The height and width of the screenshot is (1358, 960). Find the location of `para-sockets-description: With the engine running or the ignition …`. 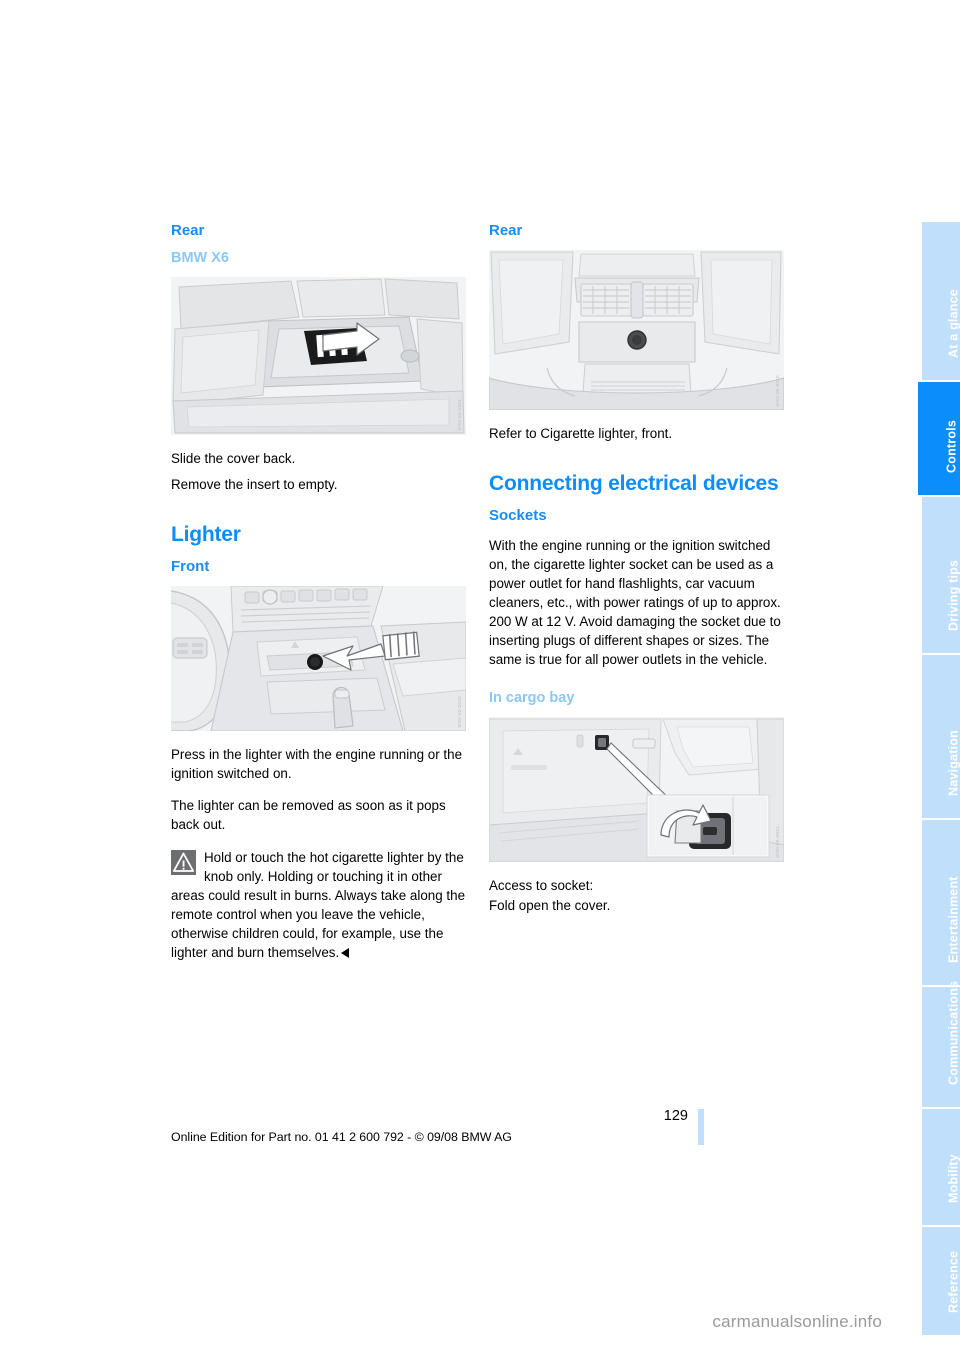

para-sockets-description: With the engine running or the ignition … is located at coordinates (635, 602).